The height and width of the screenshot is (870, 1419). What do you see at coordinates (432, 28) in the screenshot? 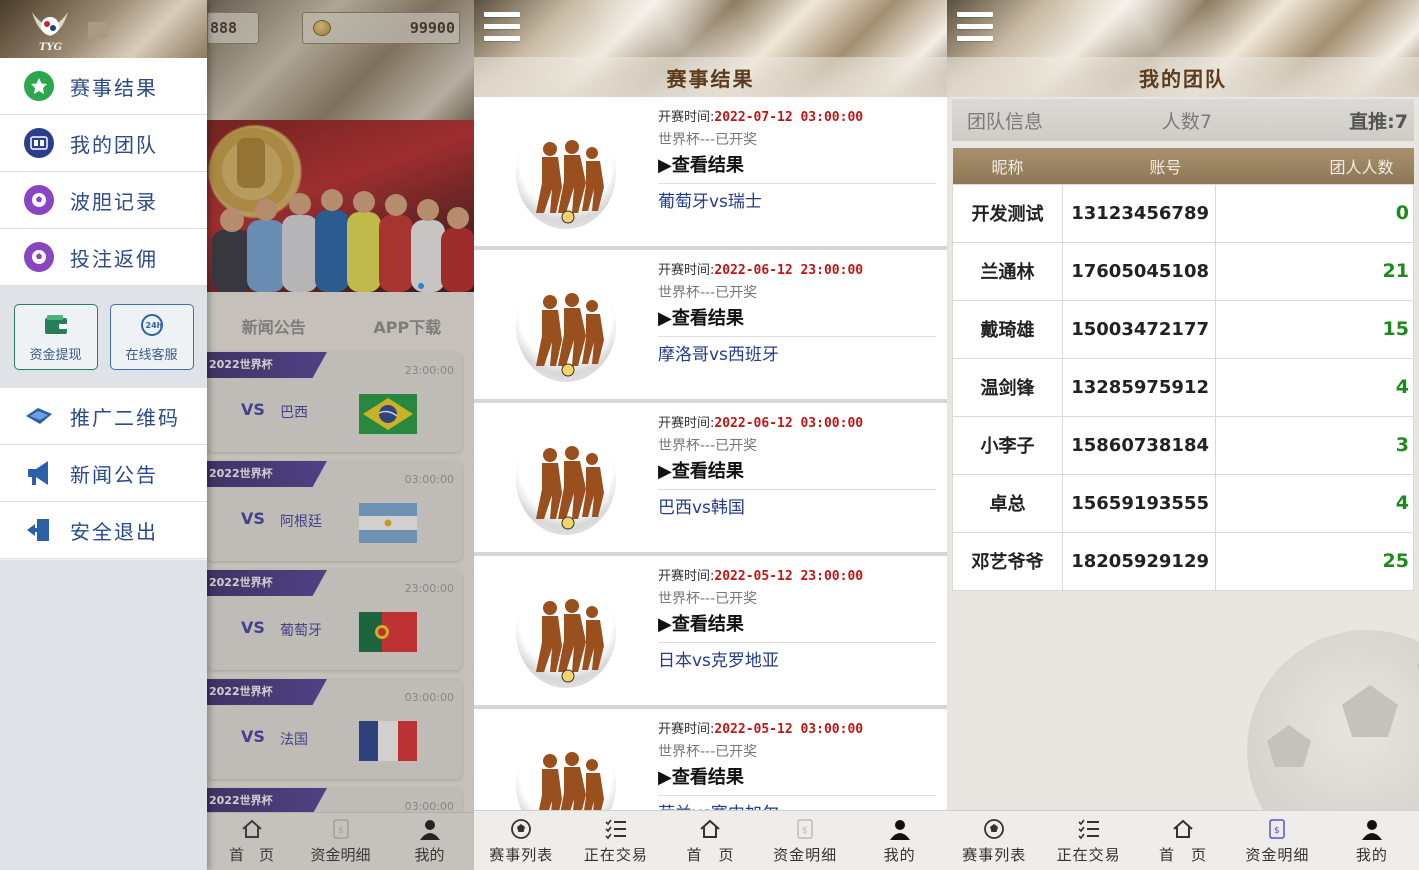
I see `coin-balance-value: 99900` at bounding box center [432, 28].